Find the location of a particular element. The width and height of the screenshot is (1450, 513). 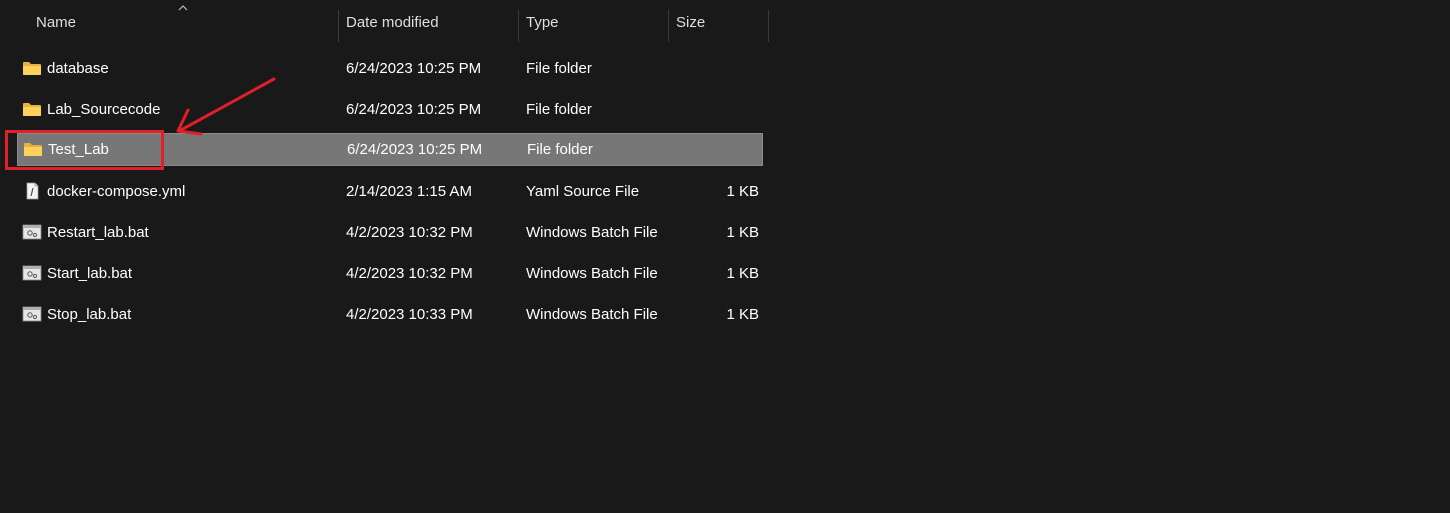

column-header-date-modified: Date modified is located at coordinates (431, 22).